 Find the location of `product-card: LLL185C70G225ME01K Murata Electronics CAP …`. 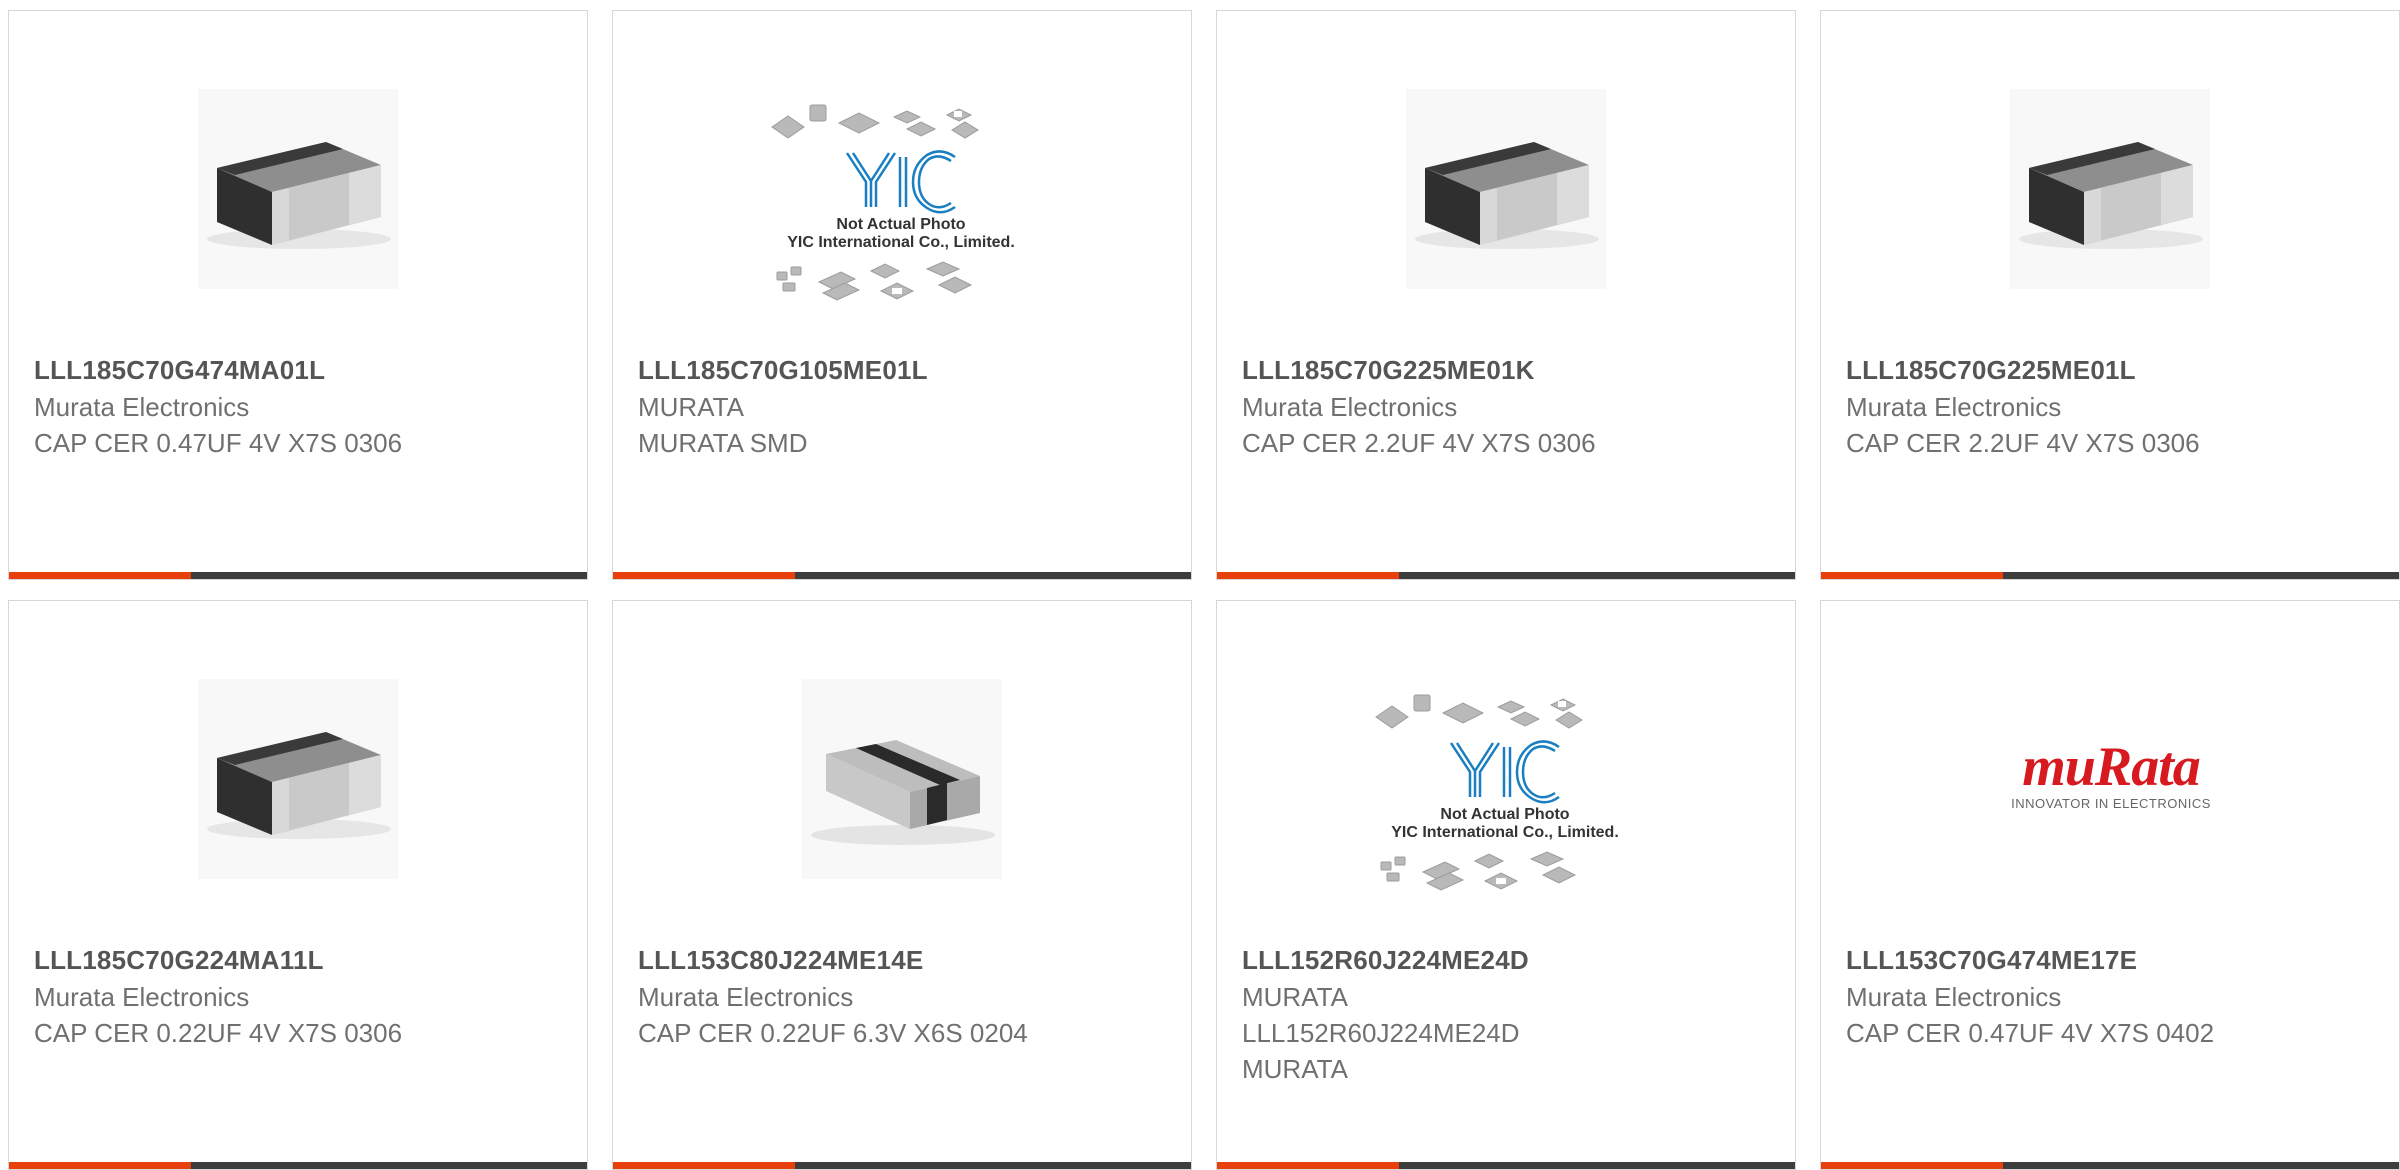

product-card: LLL185C70G225ME01K Murata Electronics CAP … is located at coordinates (1506, 295).